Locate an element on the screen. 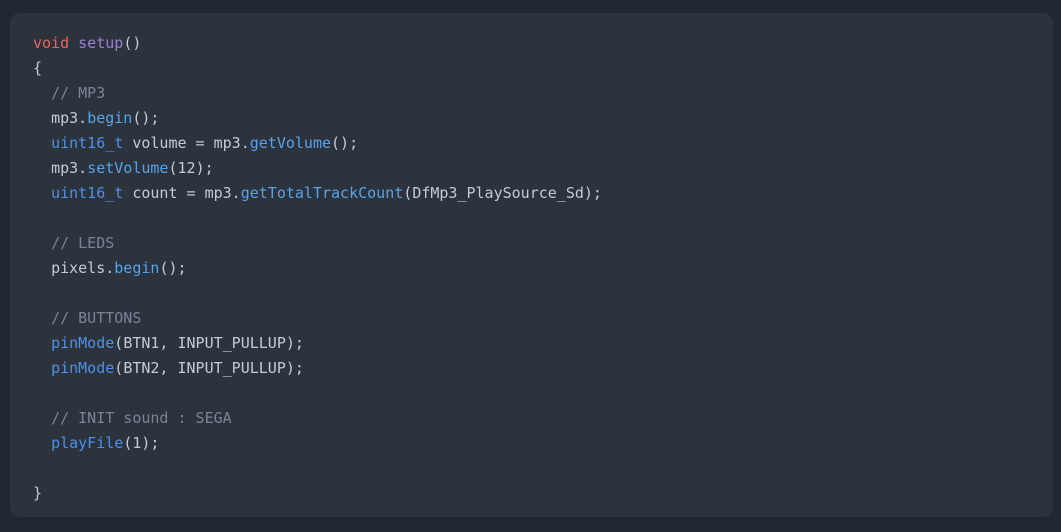 The width and height of the screenshot is (1061, 532). code-token-plain: BTN1, INPUT_PULLUP is located at coordinates (204, 343).